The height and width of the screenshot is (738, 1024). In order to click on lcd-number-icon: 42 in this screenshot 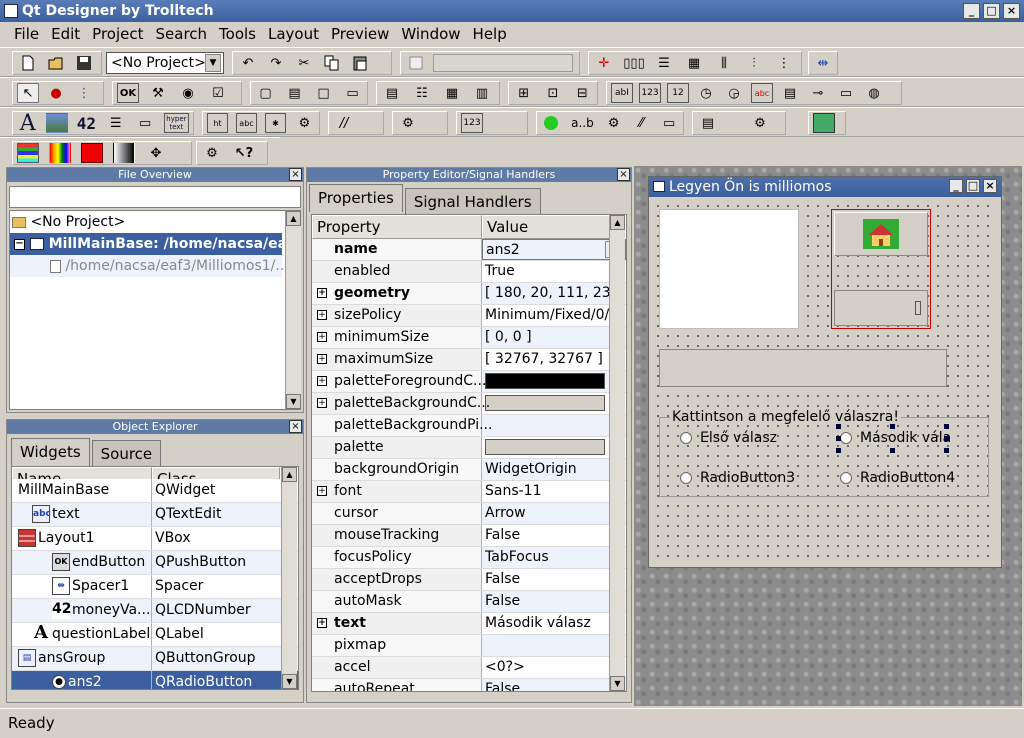, I will do `click(86, 123)`.